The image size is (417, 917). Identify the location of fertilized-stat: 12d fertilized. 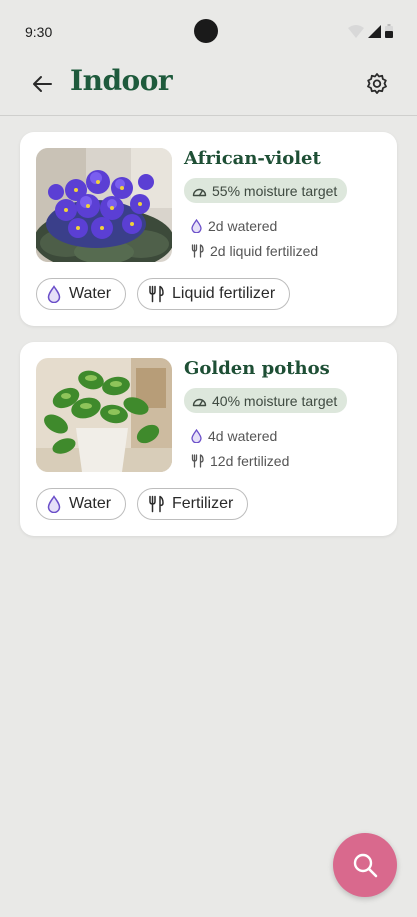
(240, 461).